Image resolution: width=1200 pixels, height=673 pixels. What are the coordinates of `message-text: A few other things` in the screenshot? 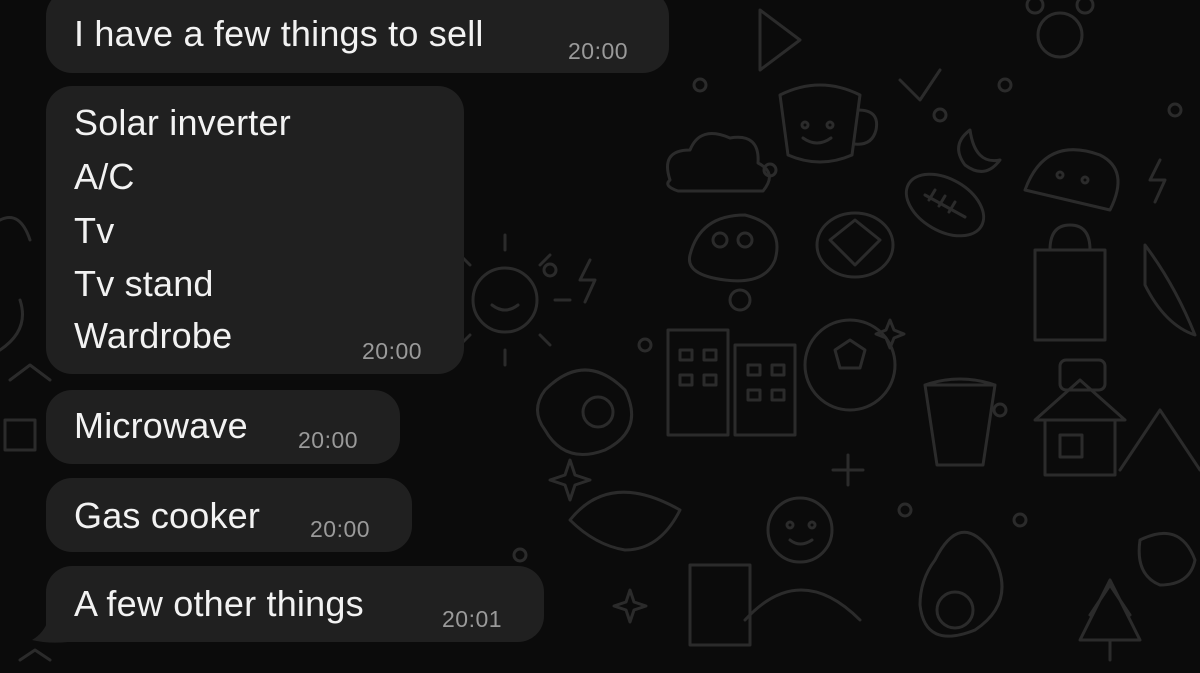 It's located at (219, 603).